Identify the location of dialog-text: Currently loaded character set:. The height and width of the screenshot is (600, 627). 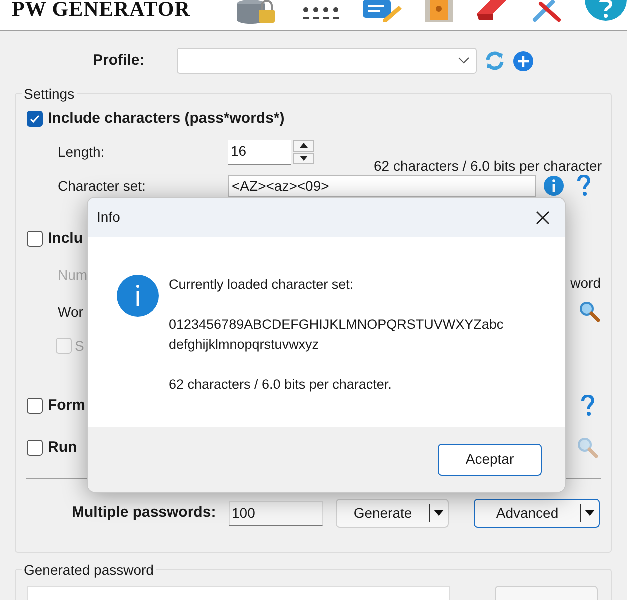
(262, 285).